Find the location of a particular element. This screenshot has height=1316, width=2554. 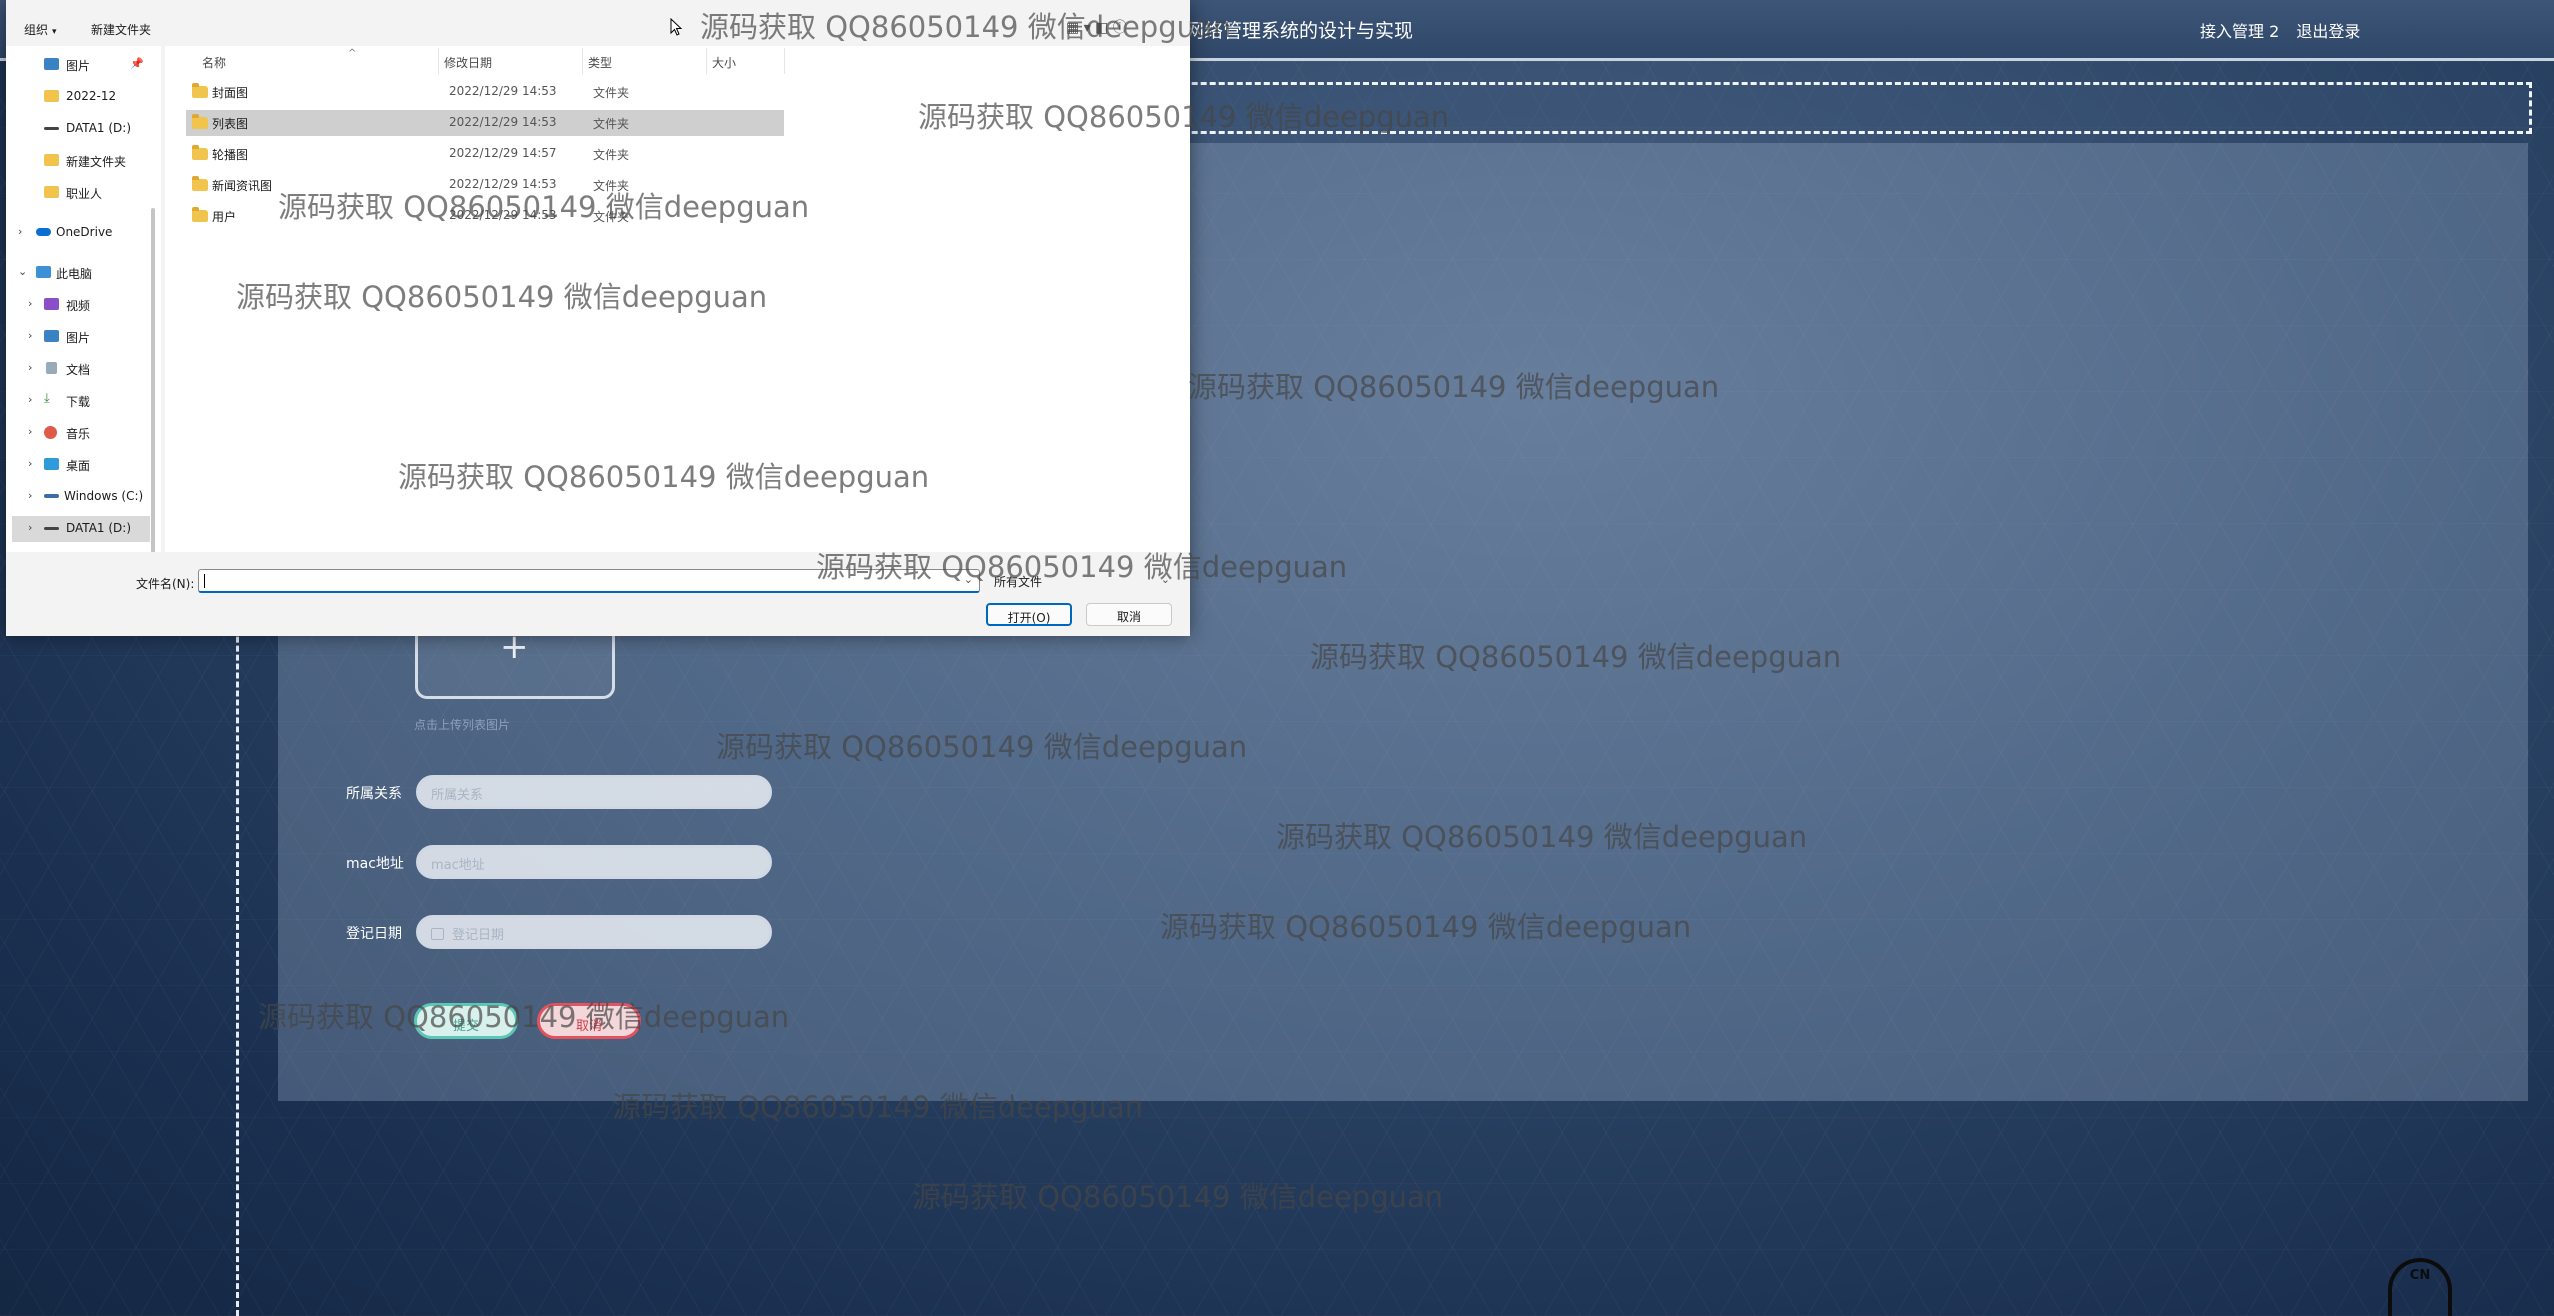

pictures-icon is located at coordinates (51, 64).